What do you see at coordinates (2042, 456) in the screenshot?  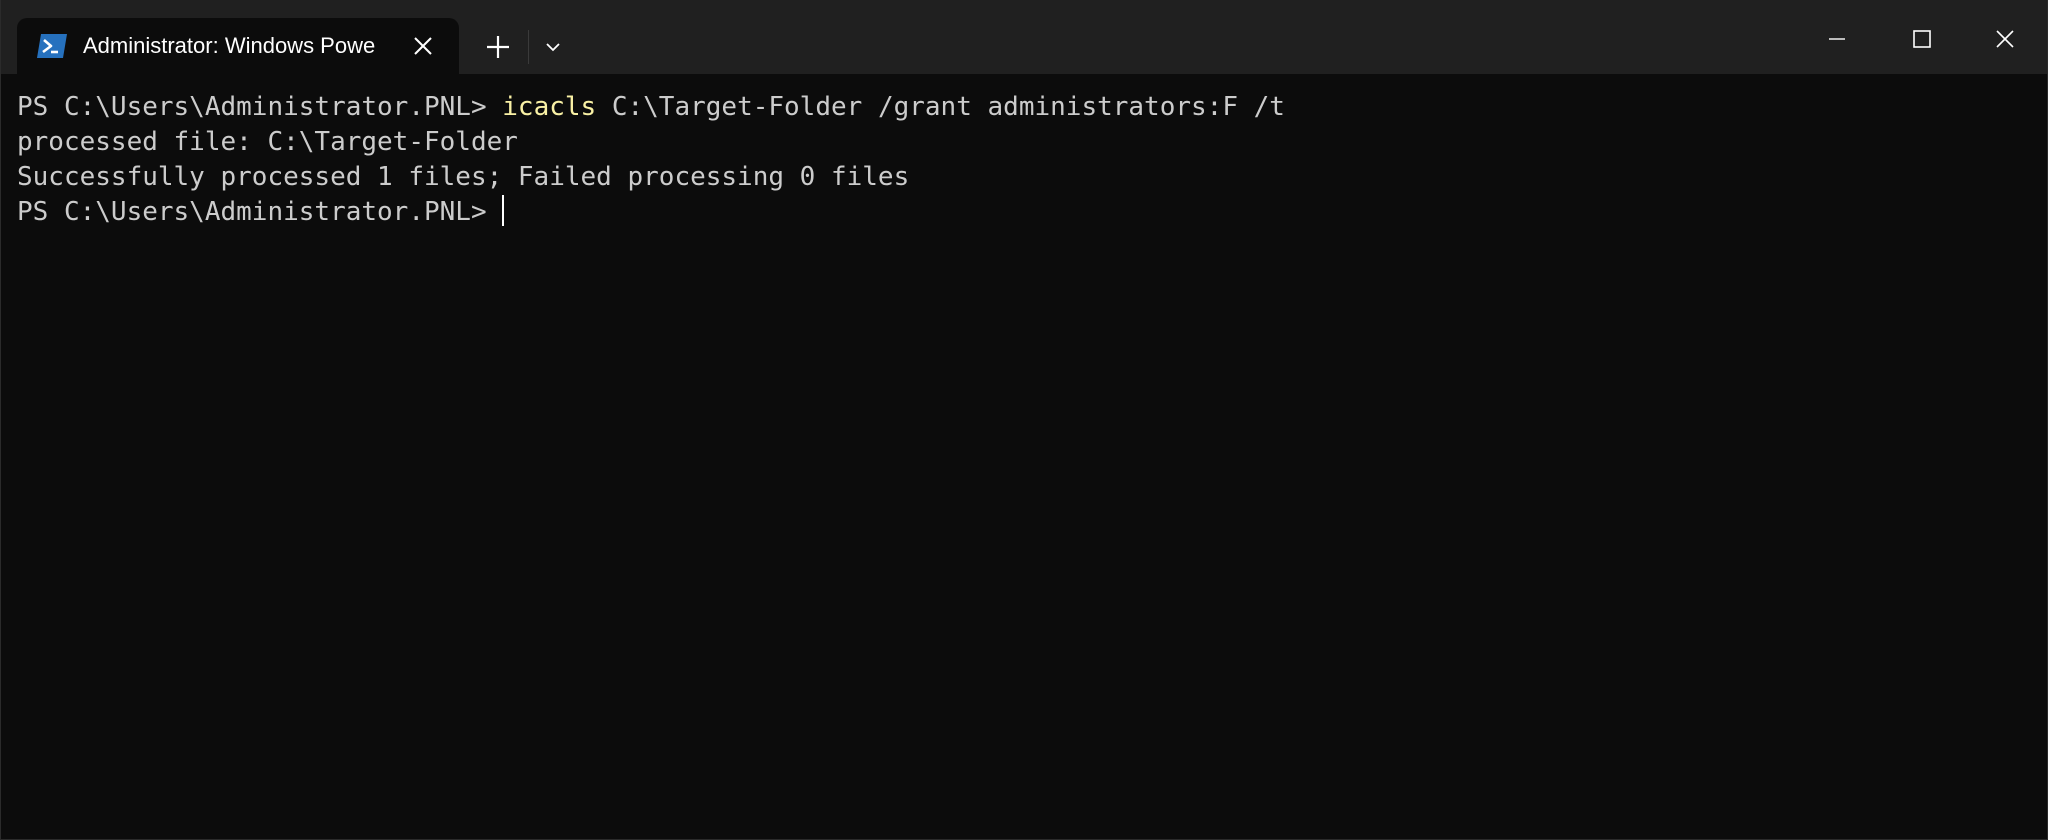 I see `scrollbar` at bounding box center [2042, 456].